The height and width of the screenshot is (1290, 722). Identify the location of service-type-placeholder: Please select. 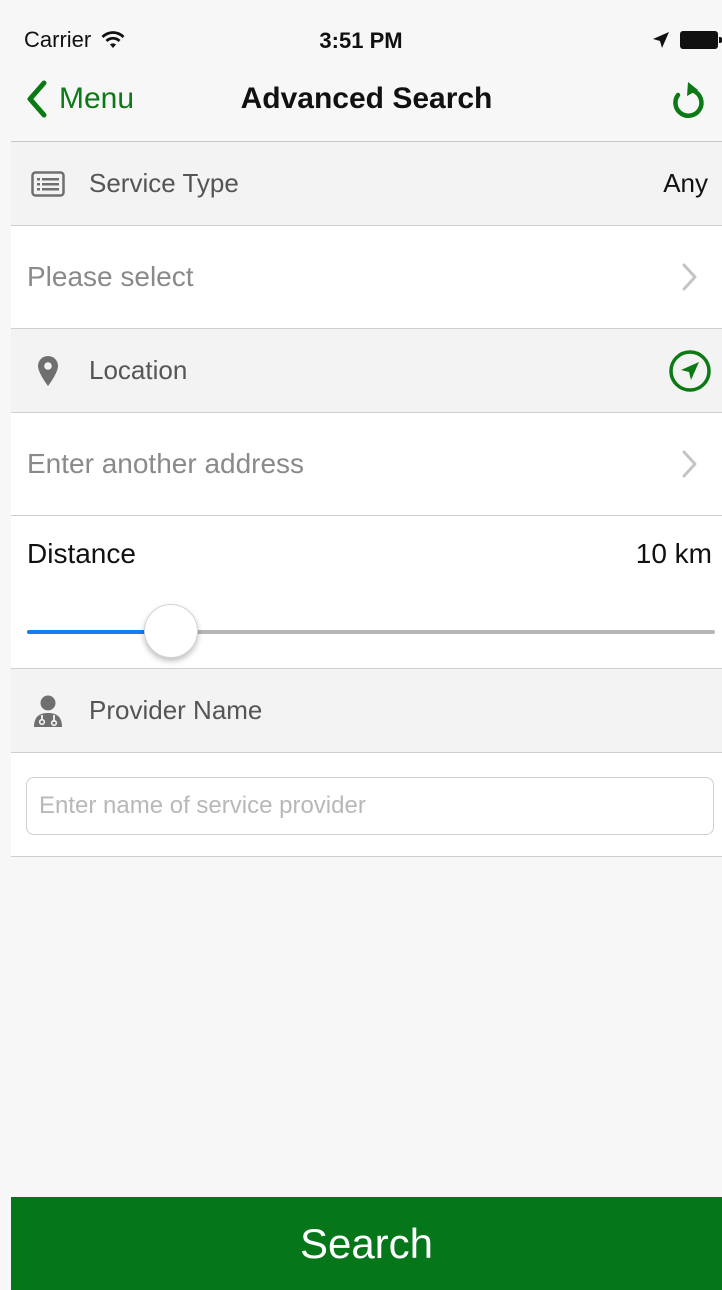
(110, 276).